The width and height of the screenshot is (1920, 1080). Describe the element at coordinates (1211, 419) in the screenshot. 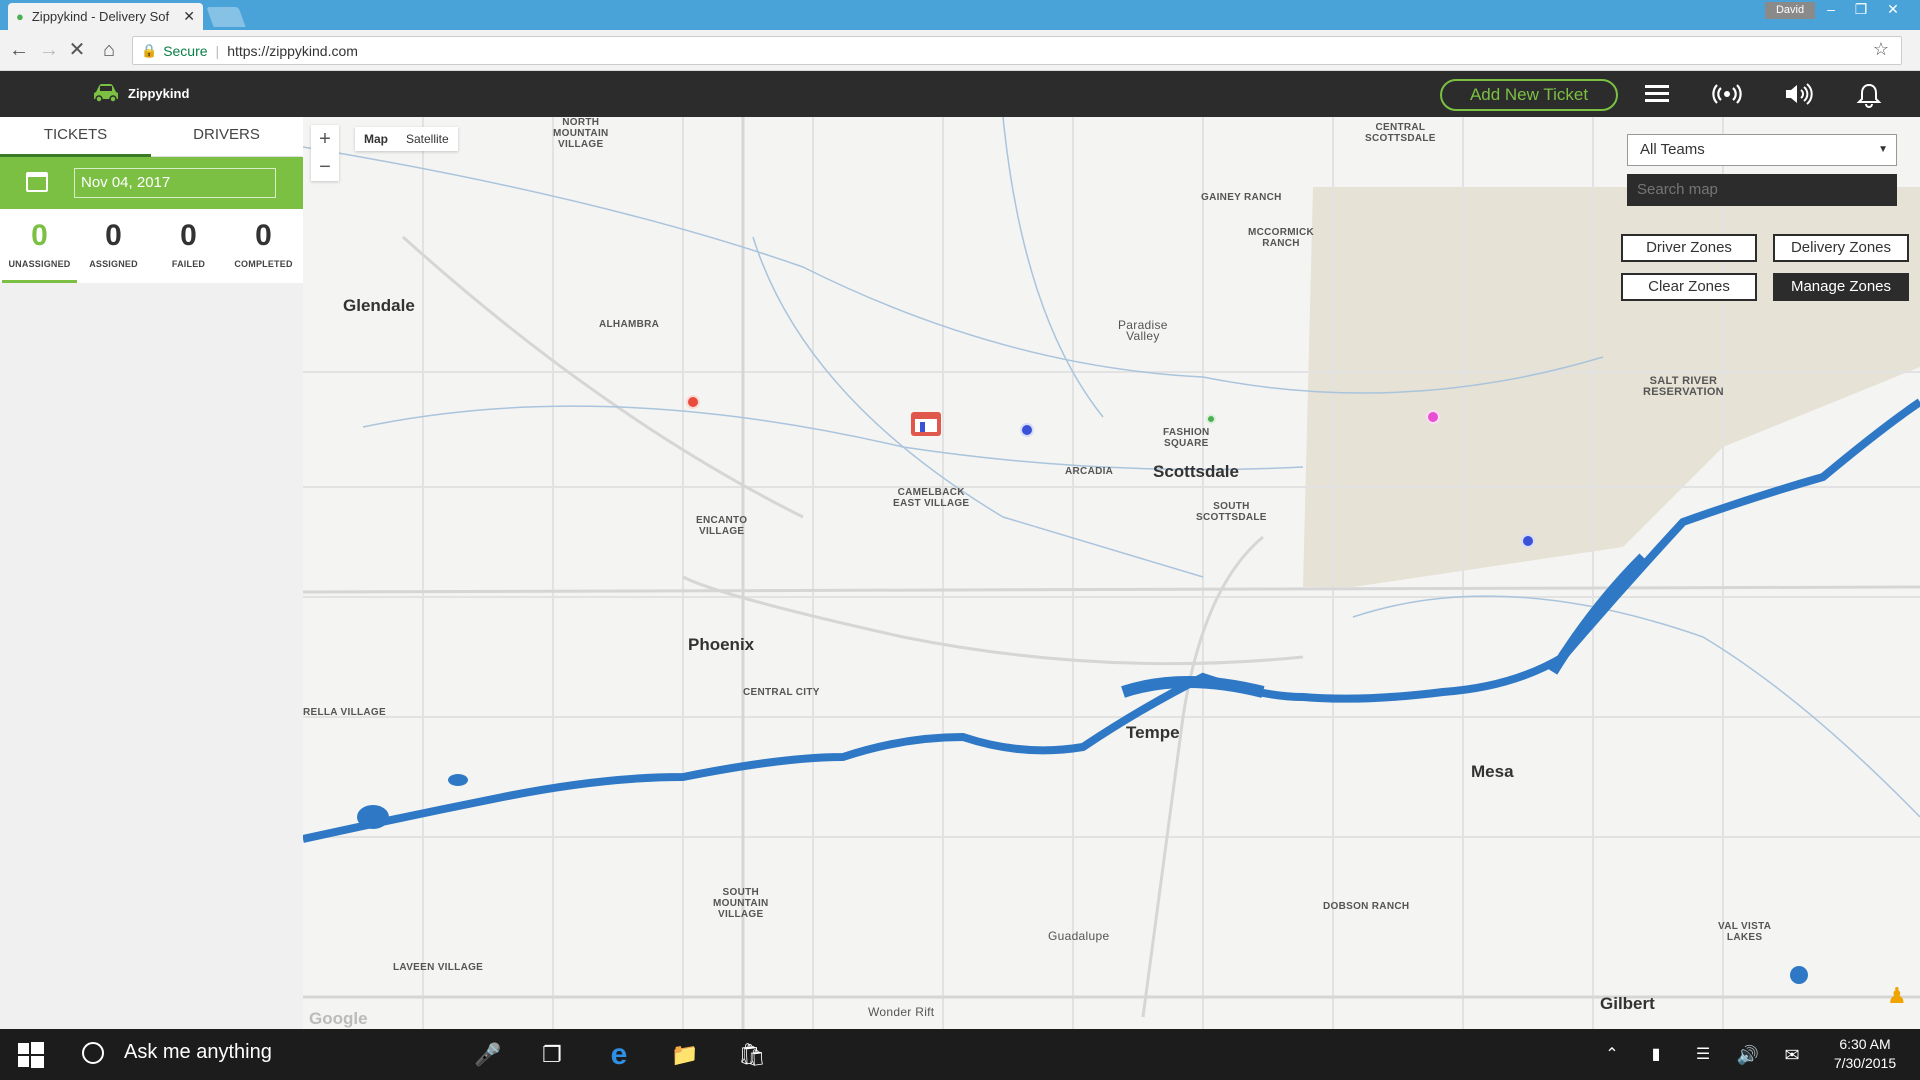

I see `map-pin-green` at that location.